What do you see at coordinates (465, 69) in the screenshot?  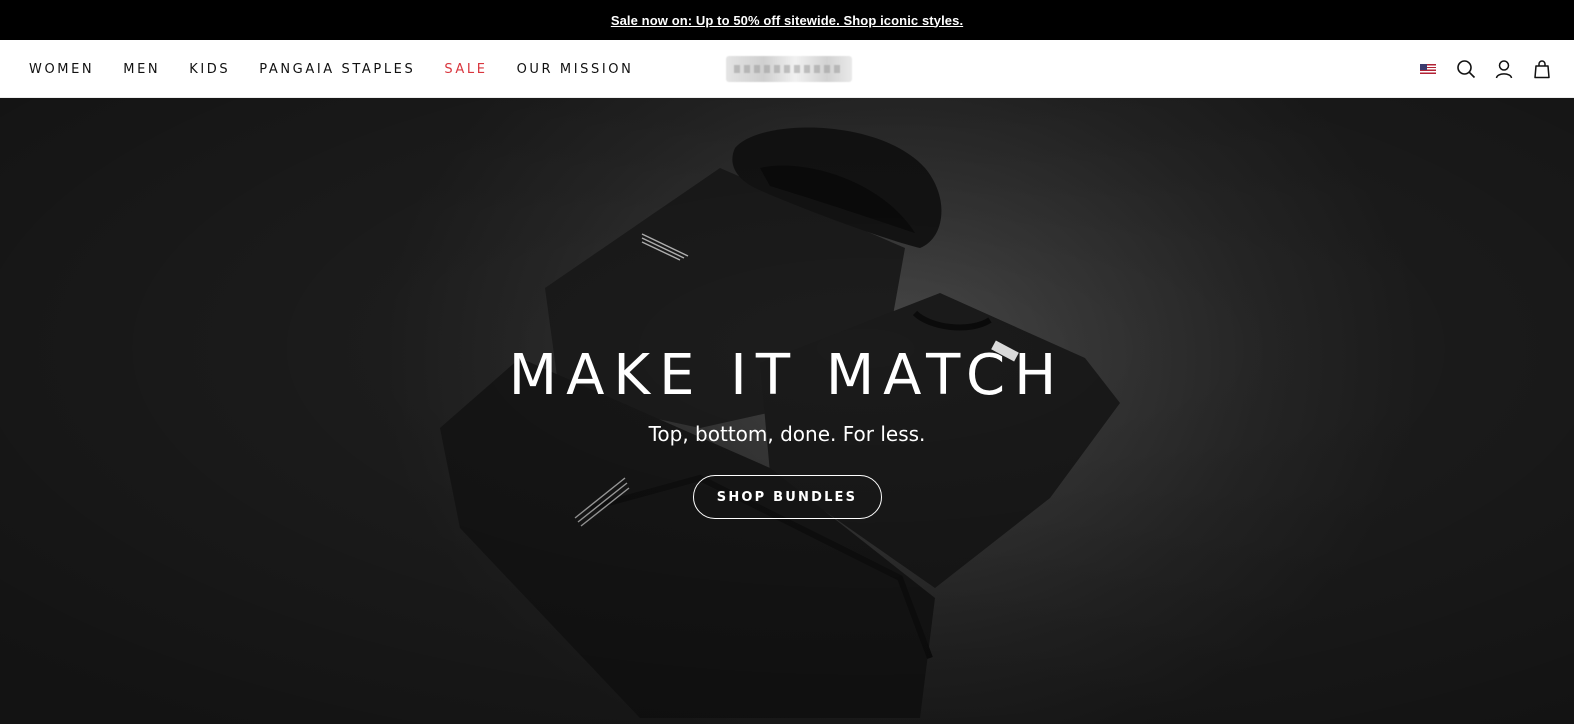 I see `nav-item-sale: SALE` at bounding box center [465, 69].